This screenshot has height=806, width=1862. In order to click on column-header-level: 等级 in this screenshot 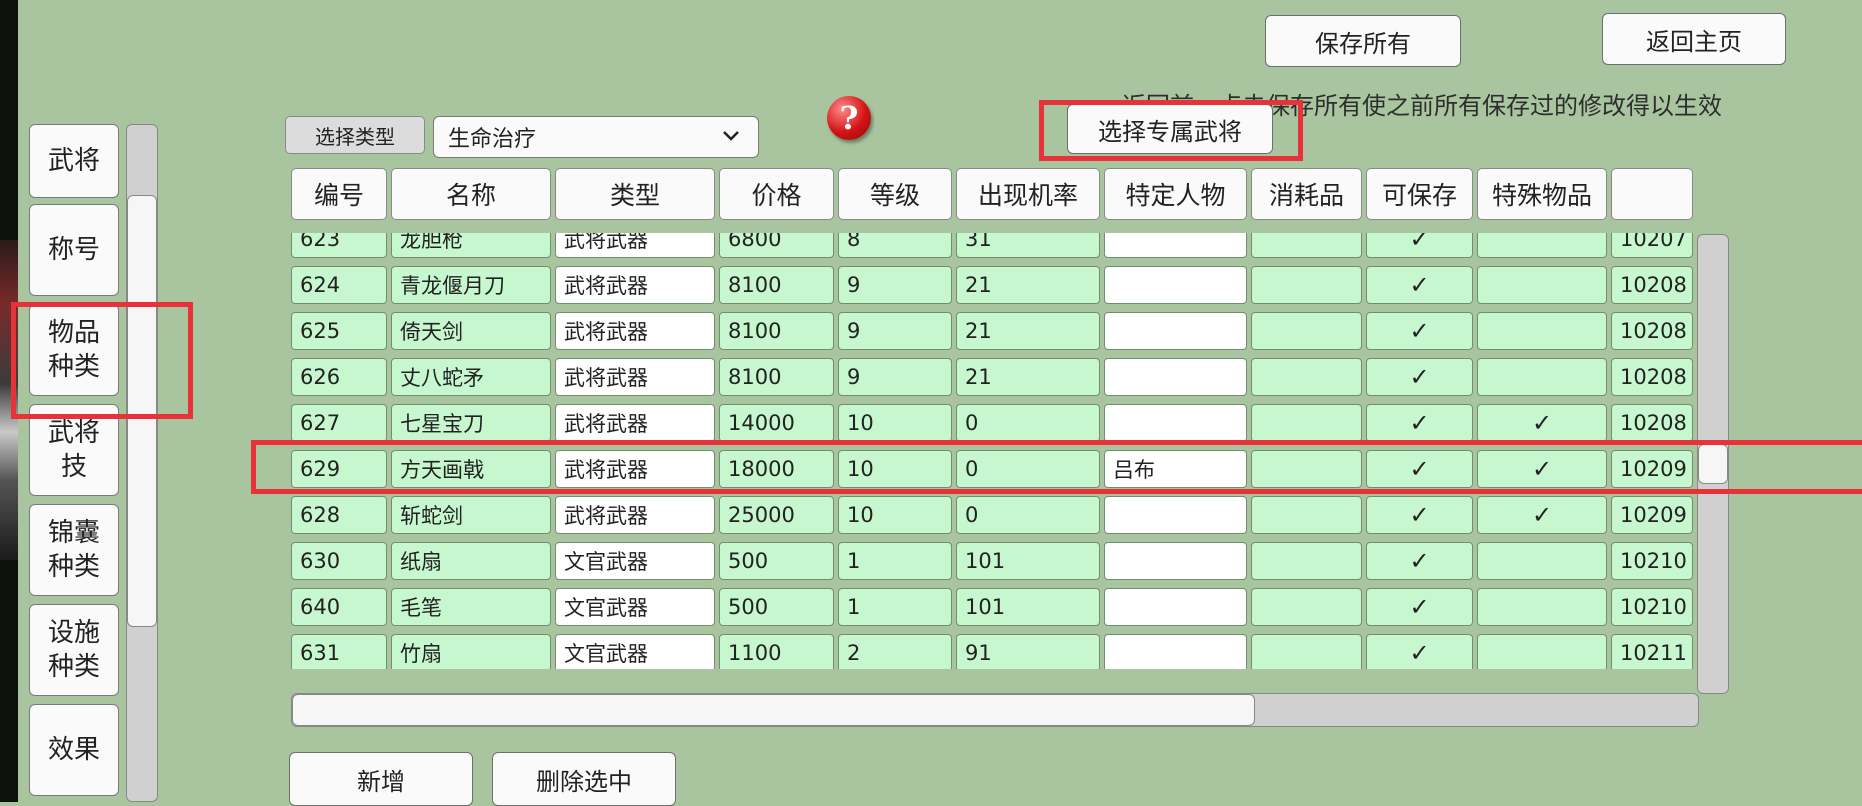, I will do `click(895, 194)`.